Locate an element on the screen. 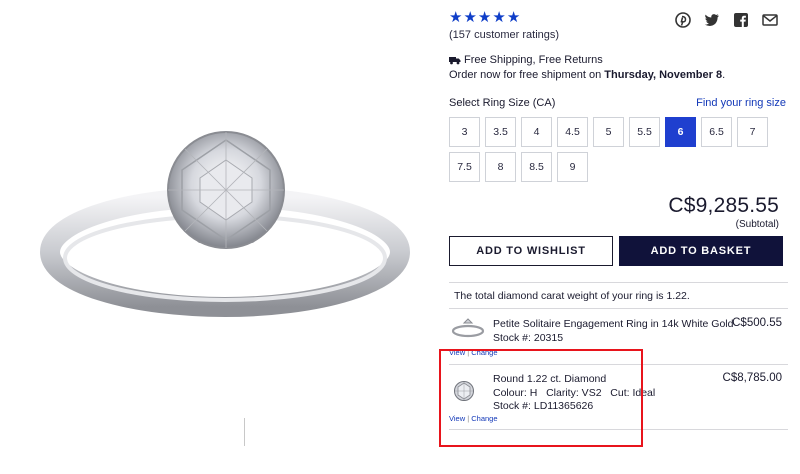 This screenshot has height=474, width=800. share-icons is located at coordinates (726, 20).